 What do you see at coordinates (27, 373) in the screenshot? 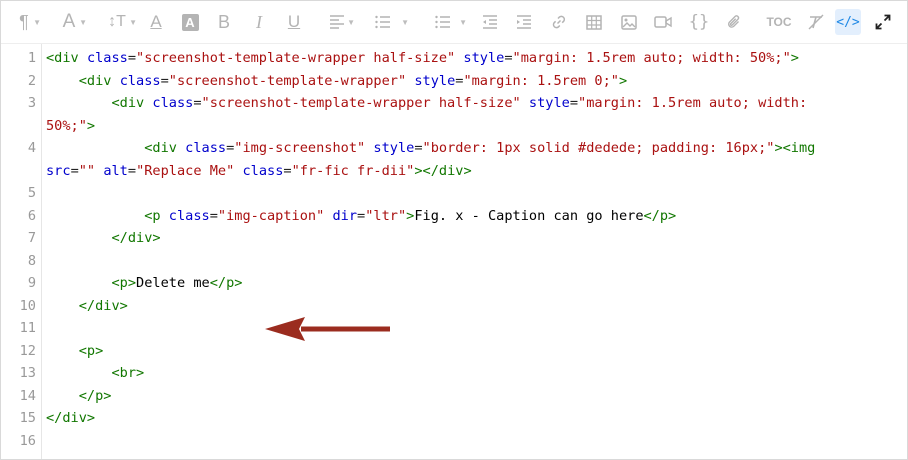
I see `line-number: 13` at bounding box center [27, 373].